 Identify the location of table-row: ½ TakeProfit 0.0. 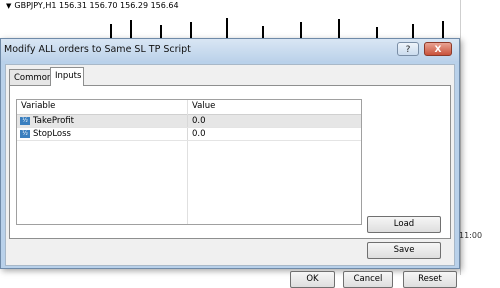
(189, 121).